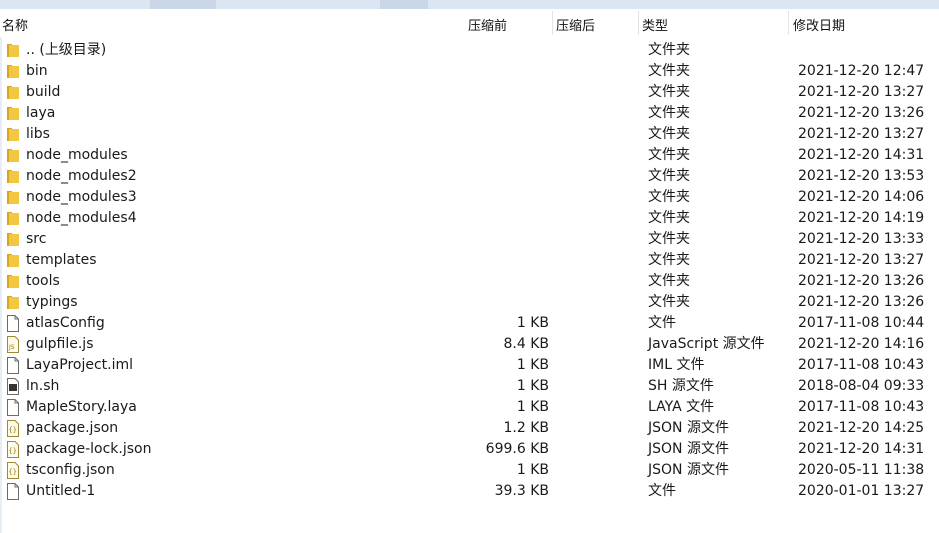 The width and height of the screenshot is (939, 533). I want to click on file-modified-date: 2017-11-08 10:43, so click(861, 407).